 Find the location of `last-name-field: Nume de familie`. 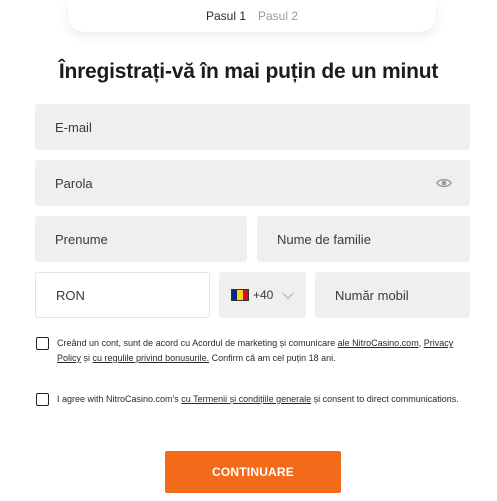

last-name-field: Nume de familie is located at coordinates (363, 239).